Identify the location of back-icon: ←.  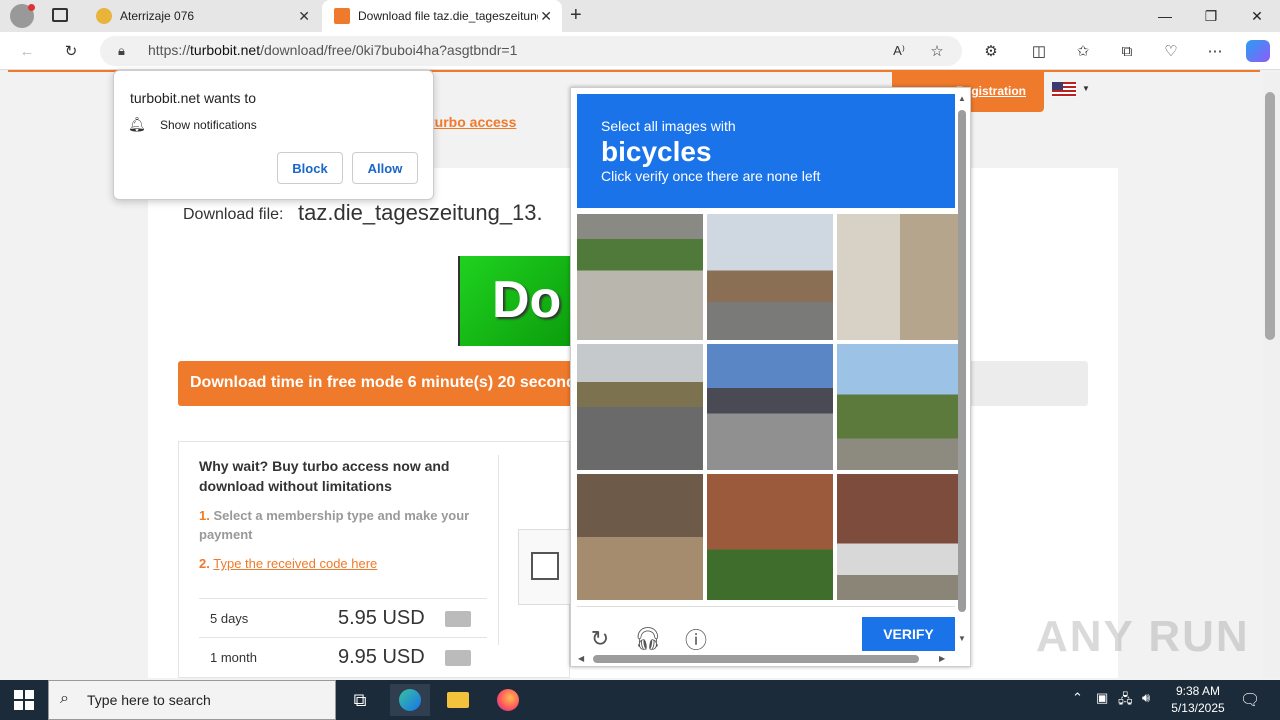
(27, 51).